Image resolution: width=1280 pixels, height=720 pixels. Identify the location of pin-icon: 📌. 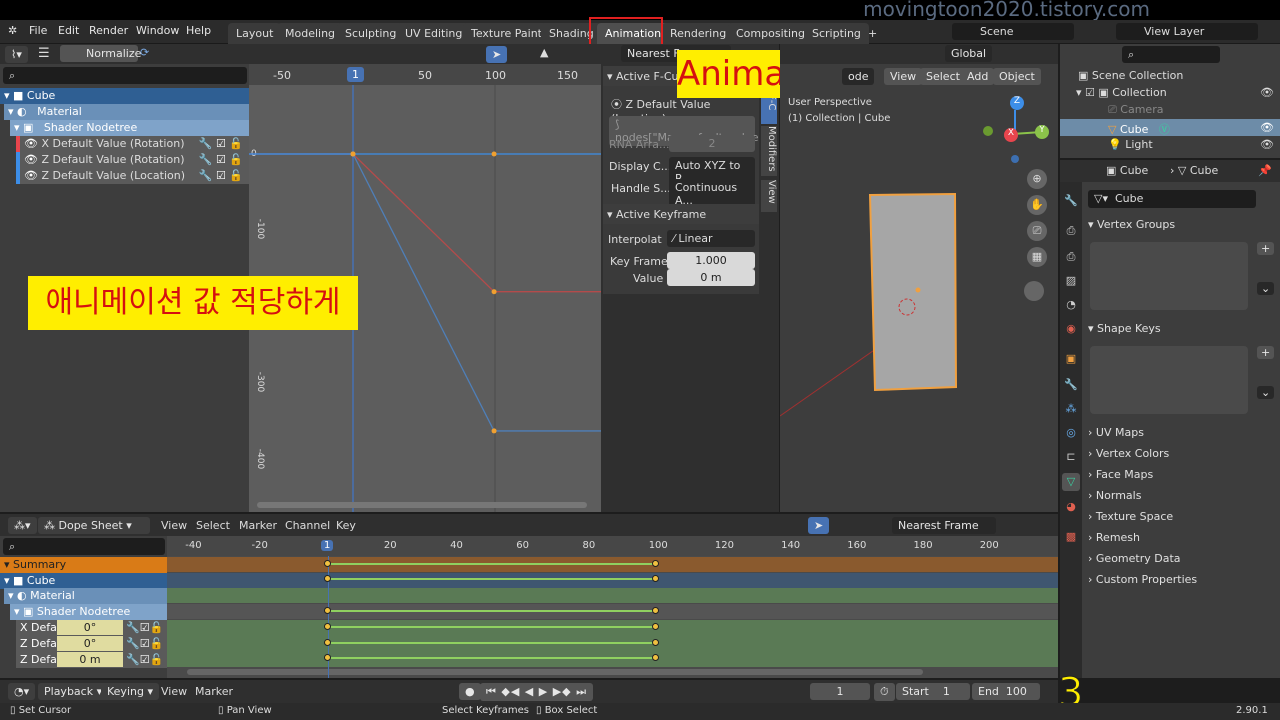
(1265, 170).